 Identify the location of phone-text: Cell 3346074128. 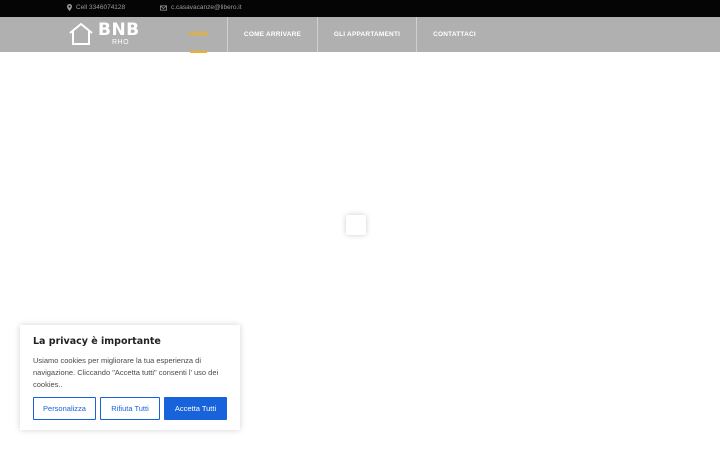
(101, 7).